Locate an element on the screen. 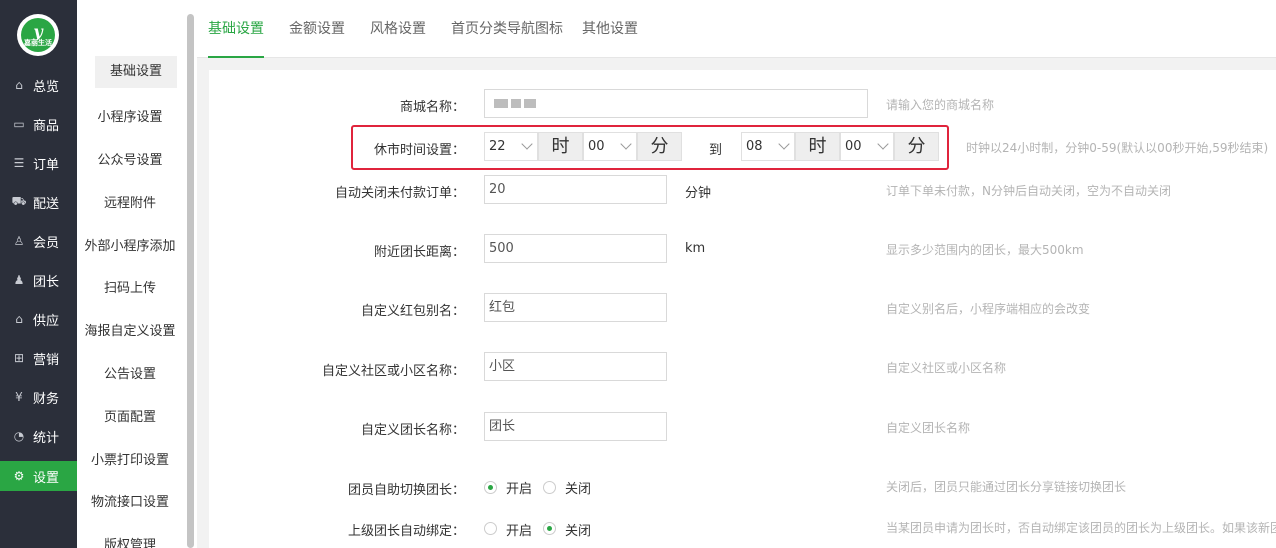 The width and height of the screenshot is (1276, 548). nav-item-label: 总览 is located at coordinates (46, 87).